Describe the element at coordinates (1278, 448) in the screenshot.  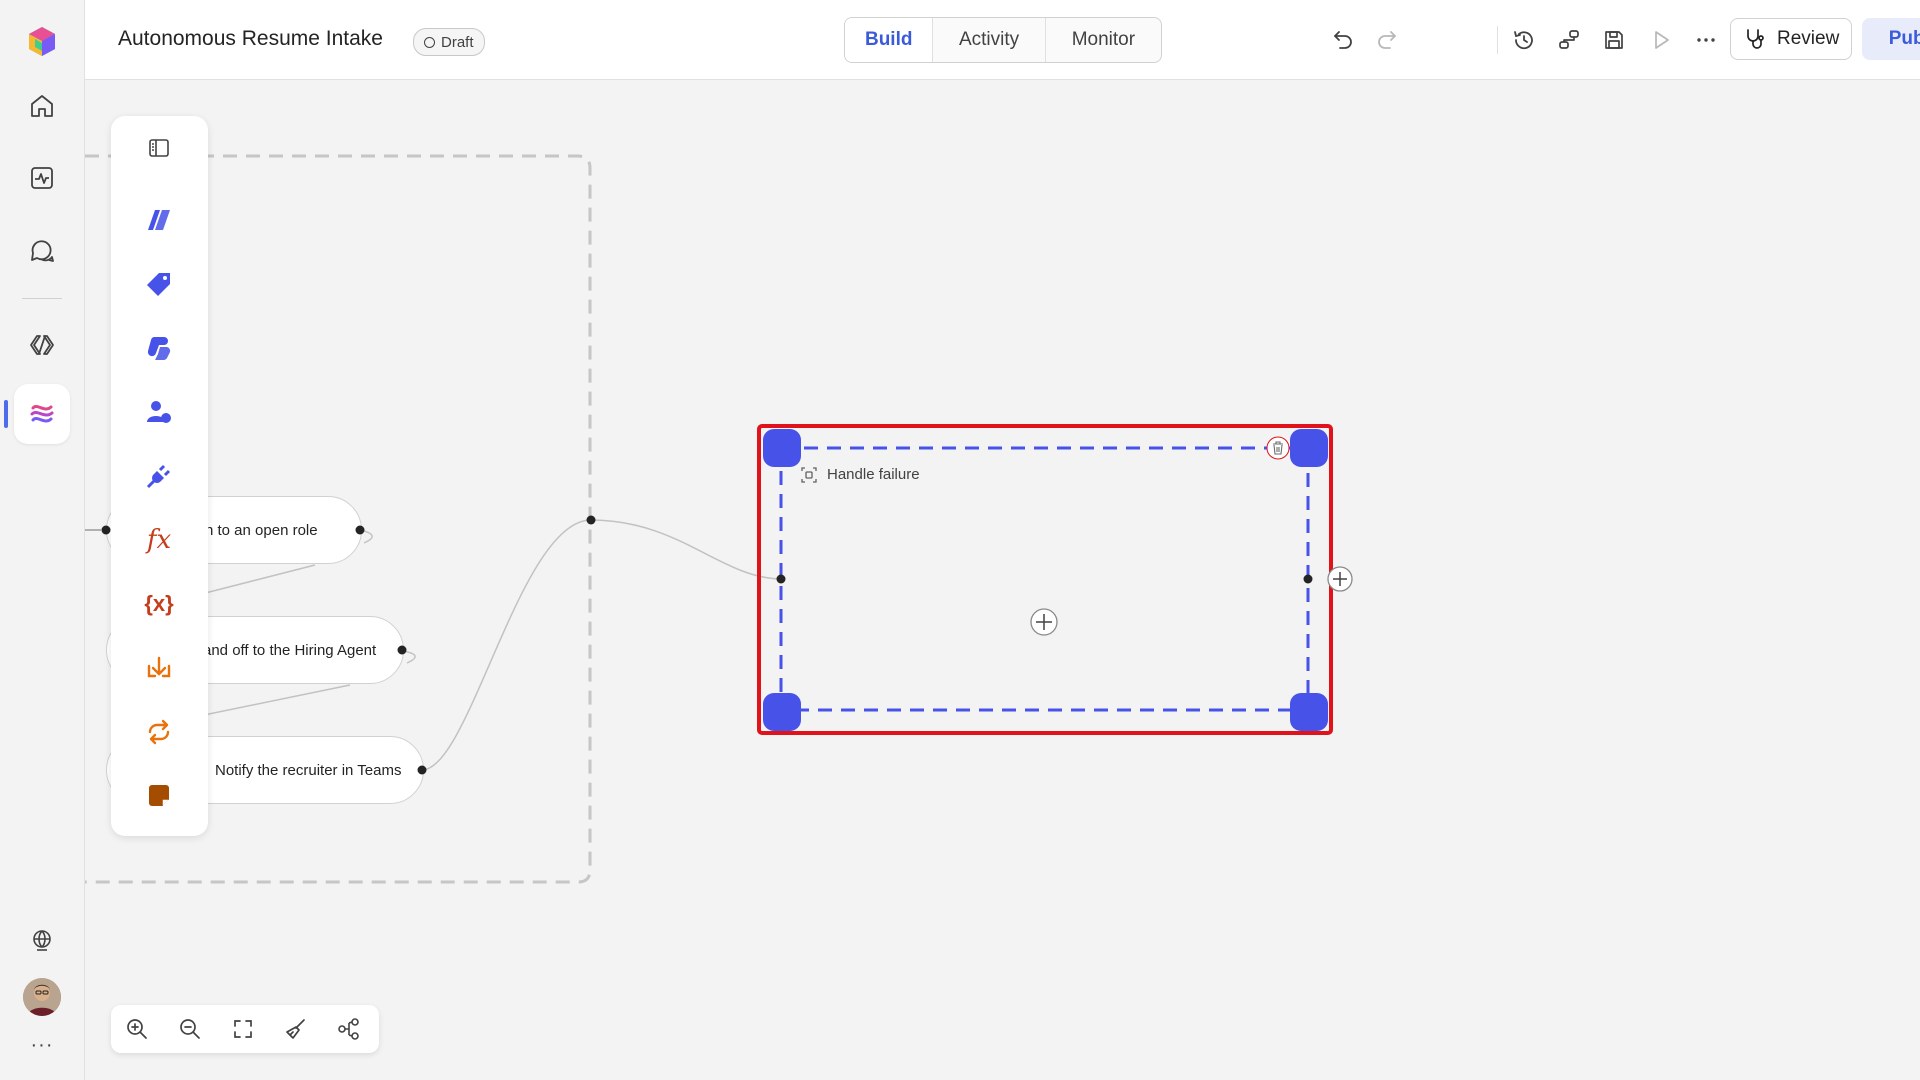
I see `delete-group-icon` at that location.